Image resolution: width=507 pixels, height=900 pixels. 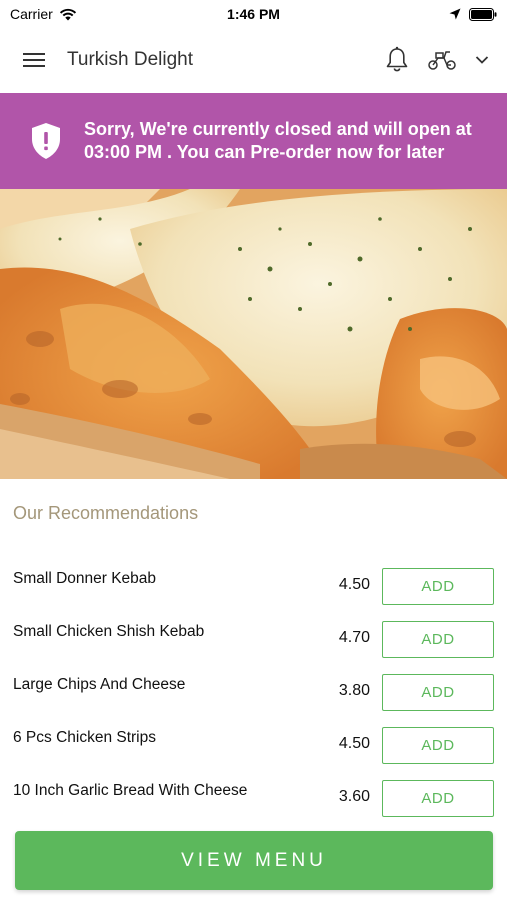 I want to click on menu-button, so click(x=34, y=60).